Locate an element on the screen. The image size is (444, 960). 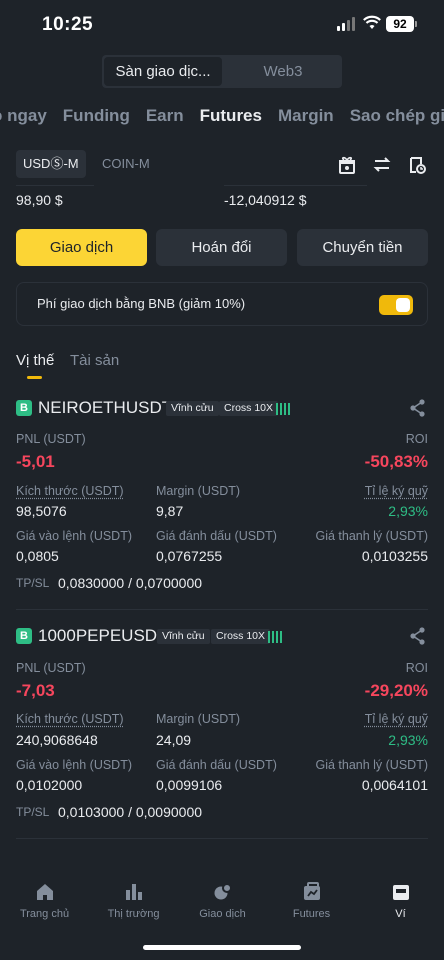
size-value: 240,9068648 is located at coordinates (57, 740).